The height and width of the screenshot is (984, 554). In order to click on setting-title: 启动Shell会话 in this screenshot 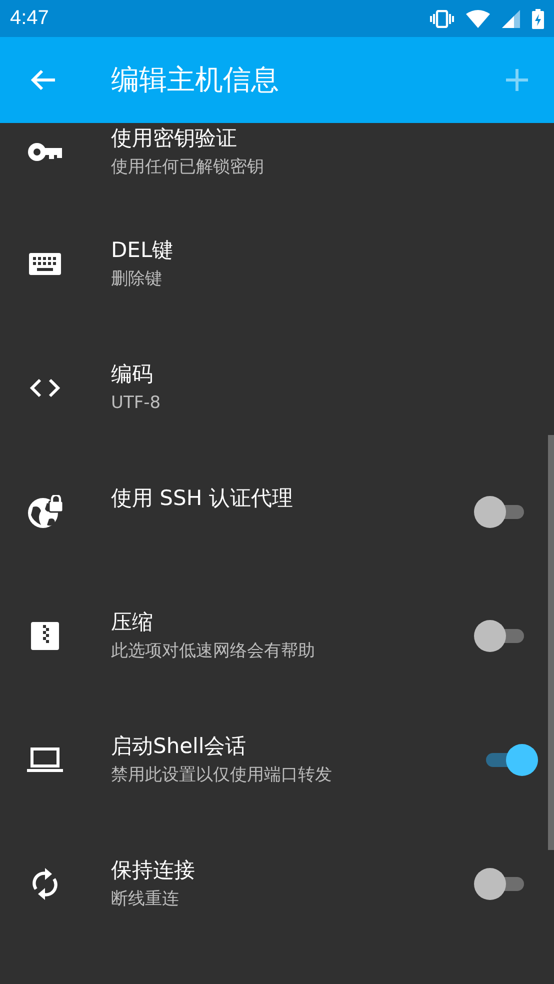, I will do `click(178, 746)`.